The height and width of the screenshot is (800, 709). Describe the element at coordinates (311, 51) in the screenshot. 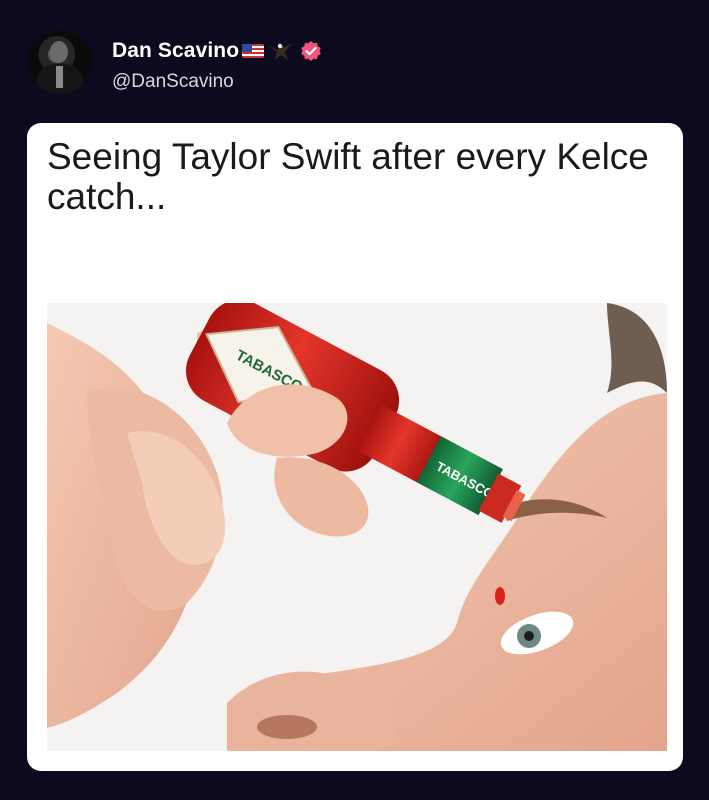

I see `verified-badge-icon` at that location.